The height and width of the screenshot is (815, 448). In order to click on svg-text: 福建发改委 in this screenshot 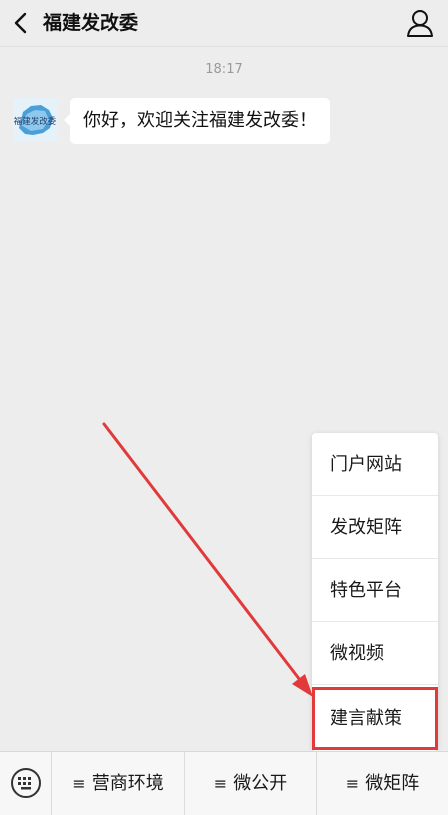, I will do `click(35, 121)`.